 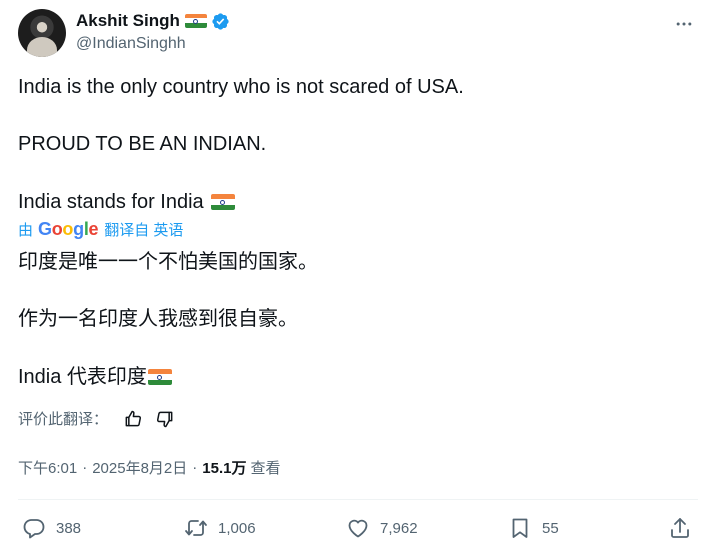 I want to click on bookmark-button: 55, so click(x=533, y=528).